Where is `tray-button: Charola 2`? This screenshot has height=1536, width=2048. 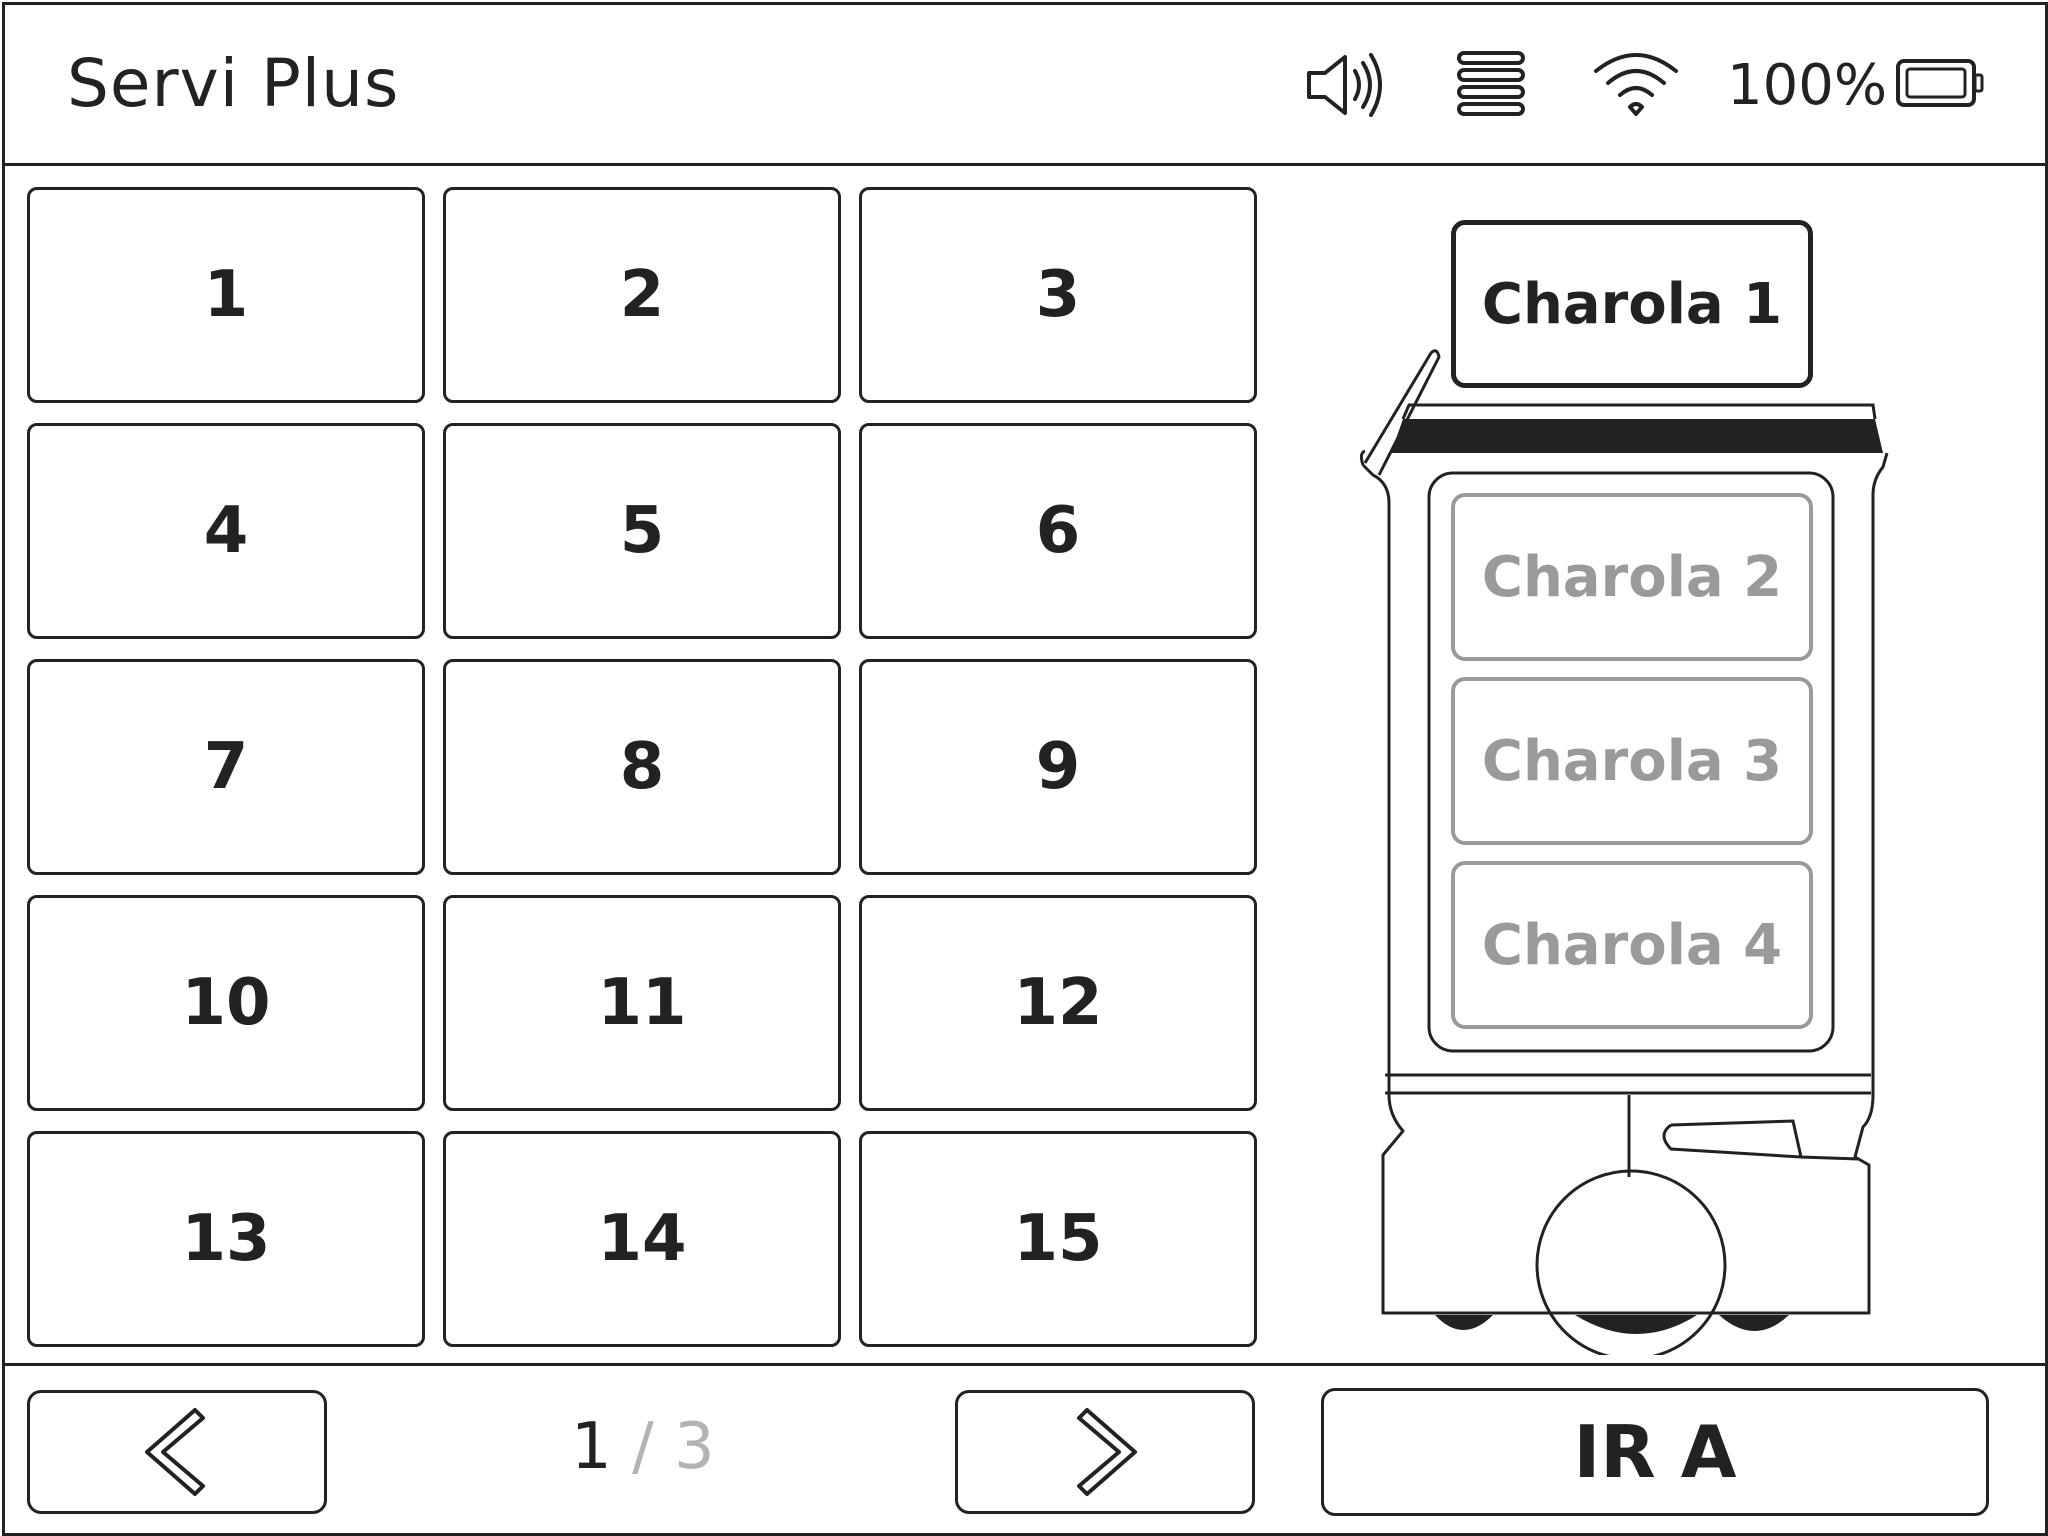
tray-button: Charola 2 is located at coordinates (1632, 577).